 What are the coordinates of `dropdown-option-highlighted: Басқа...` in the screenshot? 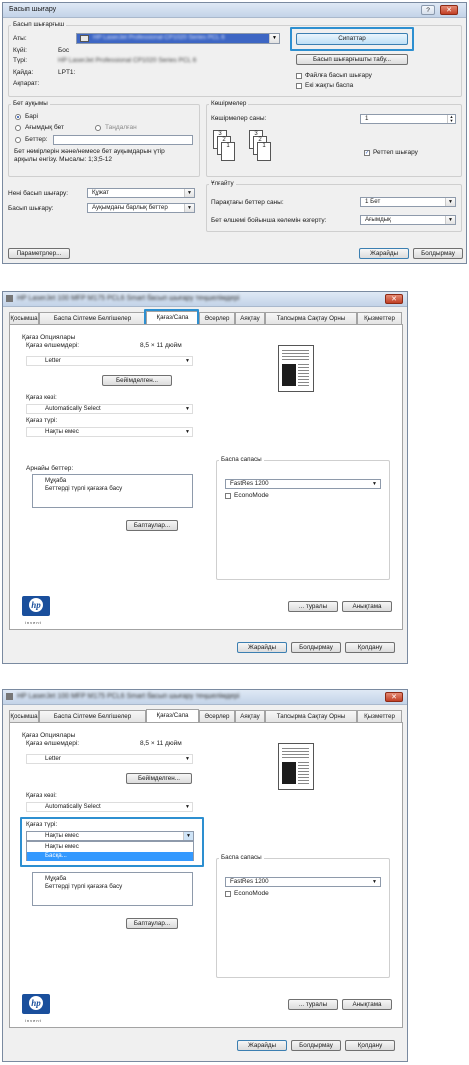 It's located at (110, 856).